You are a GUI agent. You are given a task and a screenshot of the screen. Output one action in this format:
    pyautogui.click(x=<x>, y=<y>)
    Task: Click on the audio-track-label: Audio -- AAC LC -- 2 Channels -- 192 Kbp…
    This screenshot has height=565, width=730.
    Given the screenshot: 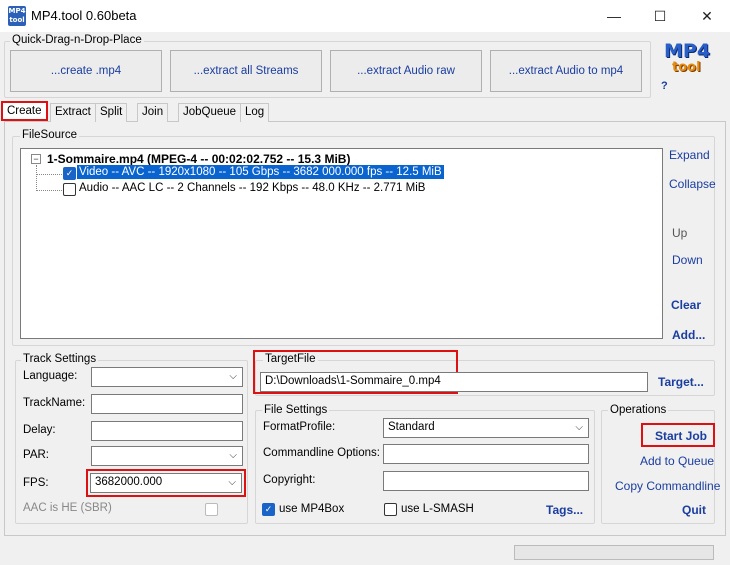 What is the action you would take?
    pyautogui.click(x=252, y=188)
    